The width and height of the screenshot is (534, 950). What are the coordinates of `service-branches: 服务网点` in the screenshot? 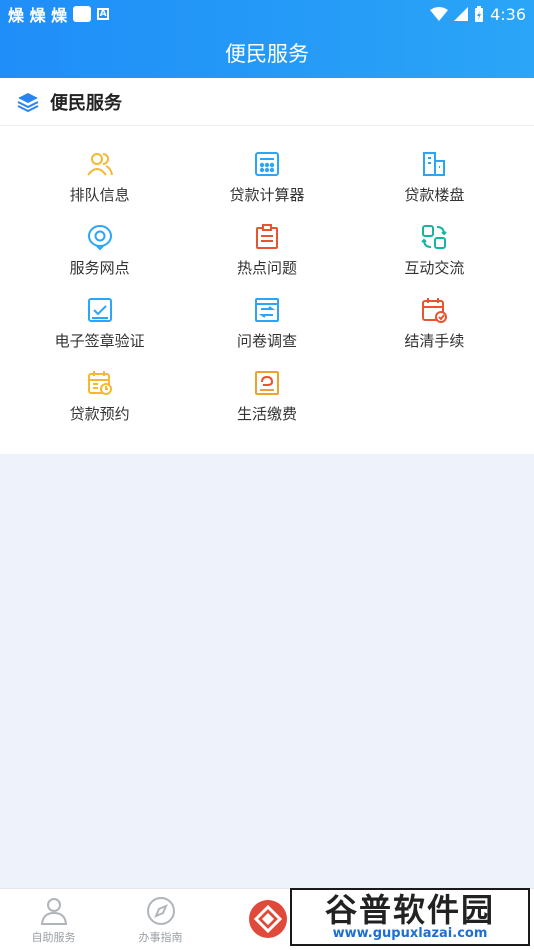 It's located at (99, 259).